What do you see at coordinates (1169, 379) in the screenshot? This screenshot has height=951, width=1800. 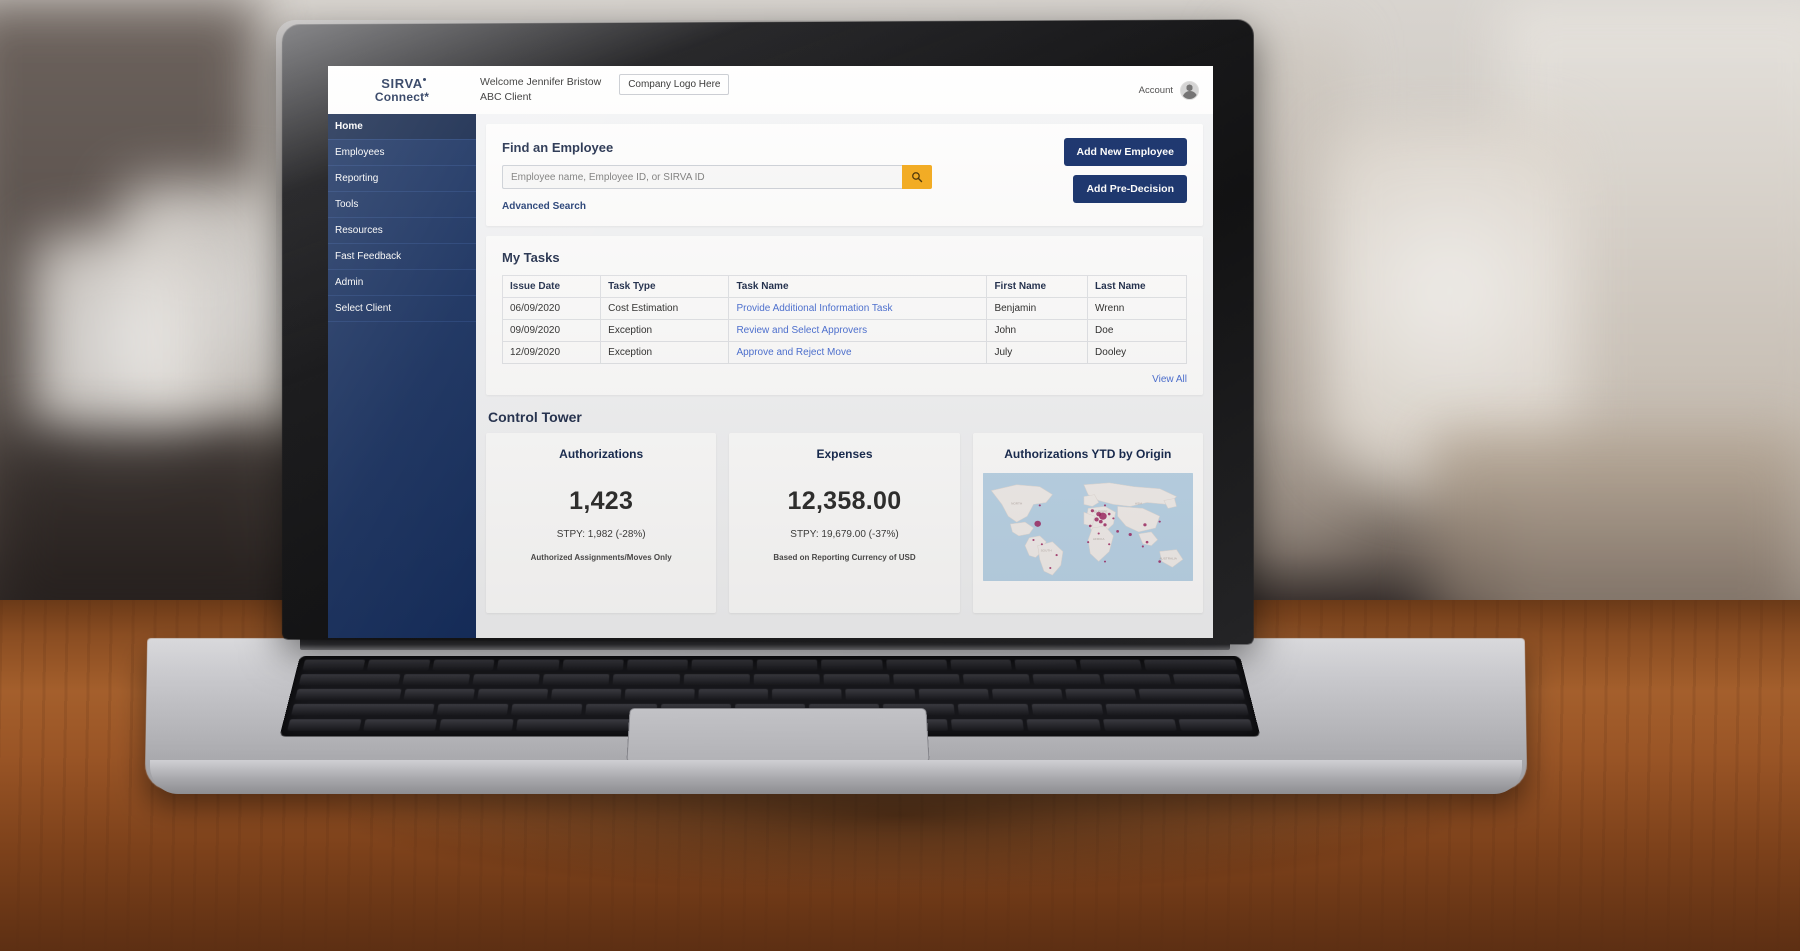 I see `view-all-link: View All` at bounding box center [1169, 379].